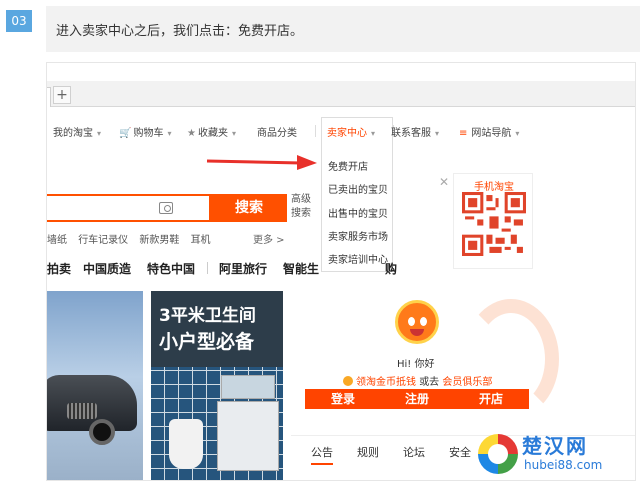  What do you see at coordinates (201, 240) in the screenshot?
I see `hot-word-link: 耳机` at bounding box center [201, 240].